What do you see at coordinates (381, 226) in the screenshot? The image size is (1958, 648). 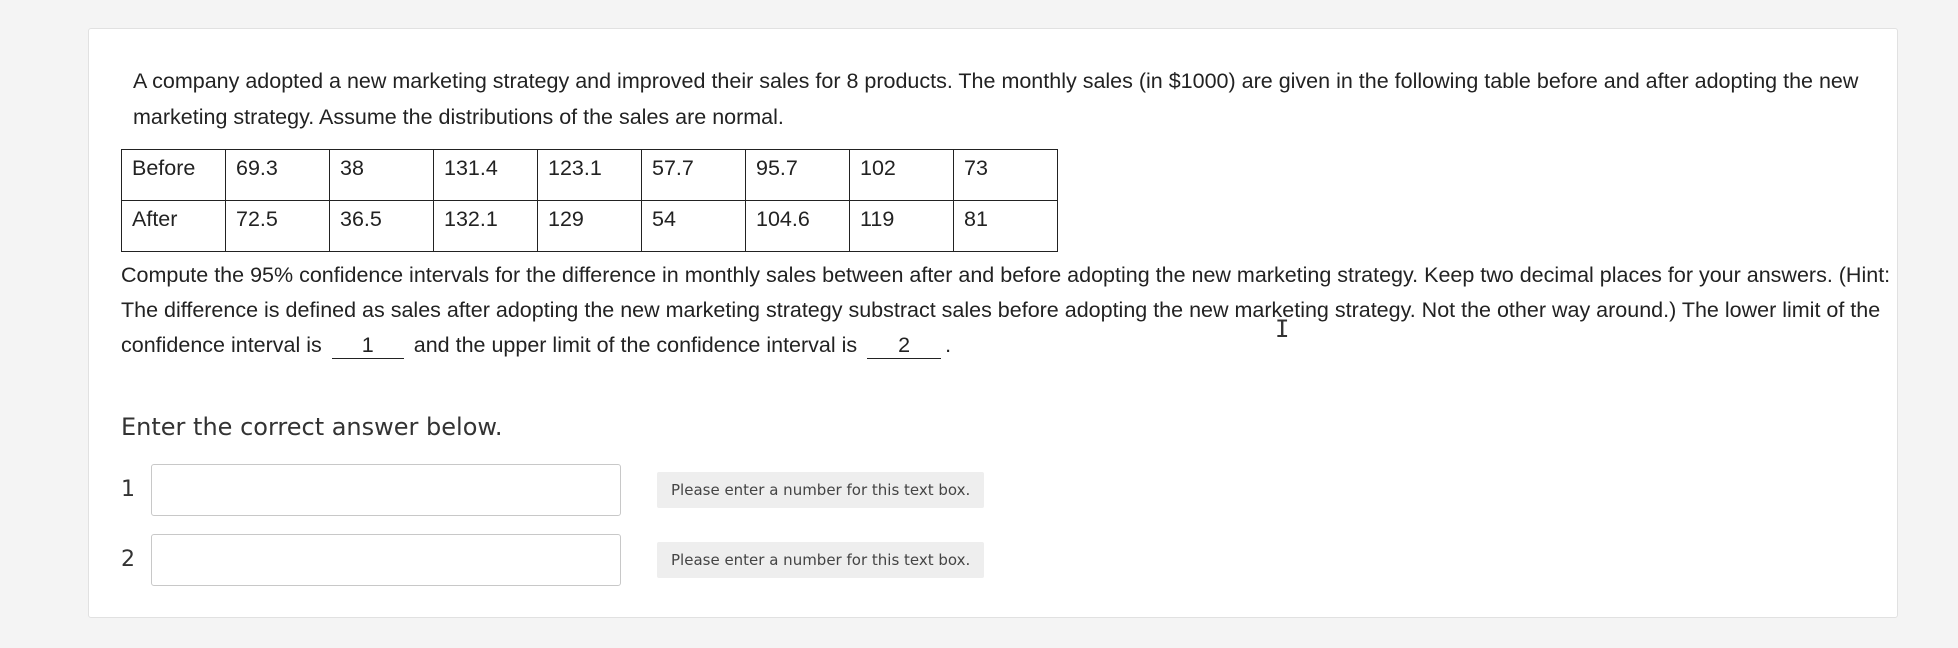 I see `table-cell: 36.5` at bounding box center [381, 226].